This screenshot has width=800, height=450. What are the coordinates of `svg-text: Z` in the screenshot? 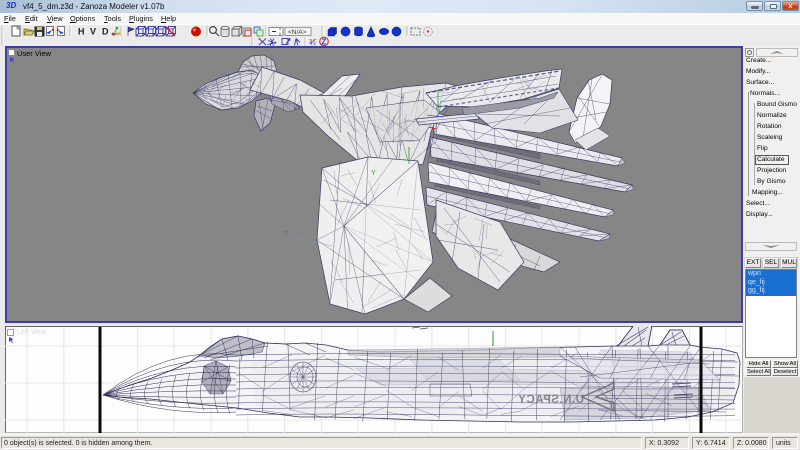 It's located at (286, 234).